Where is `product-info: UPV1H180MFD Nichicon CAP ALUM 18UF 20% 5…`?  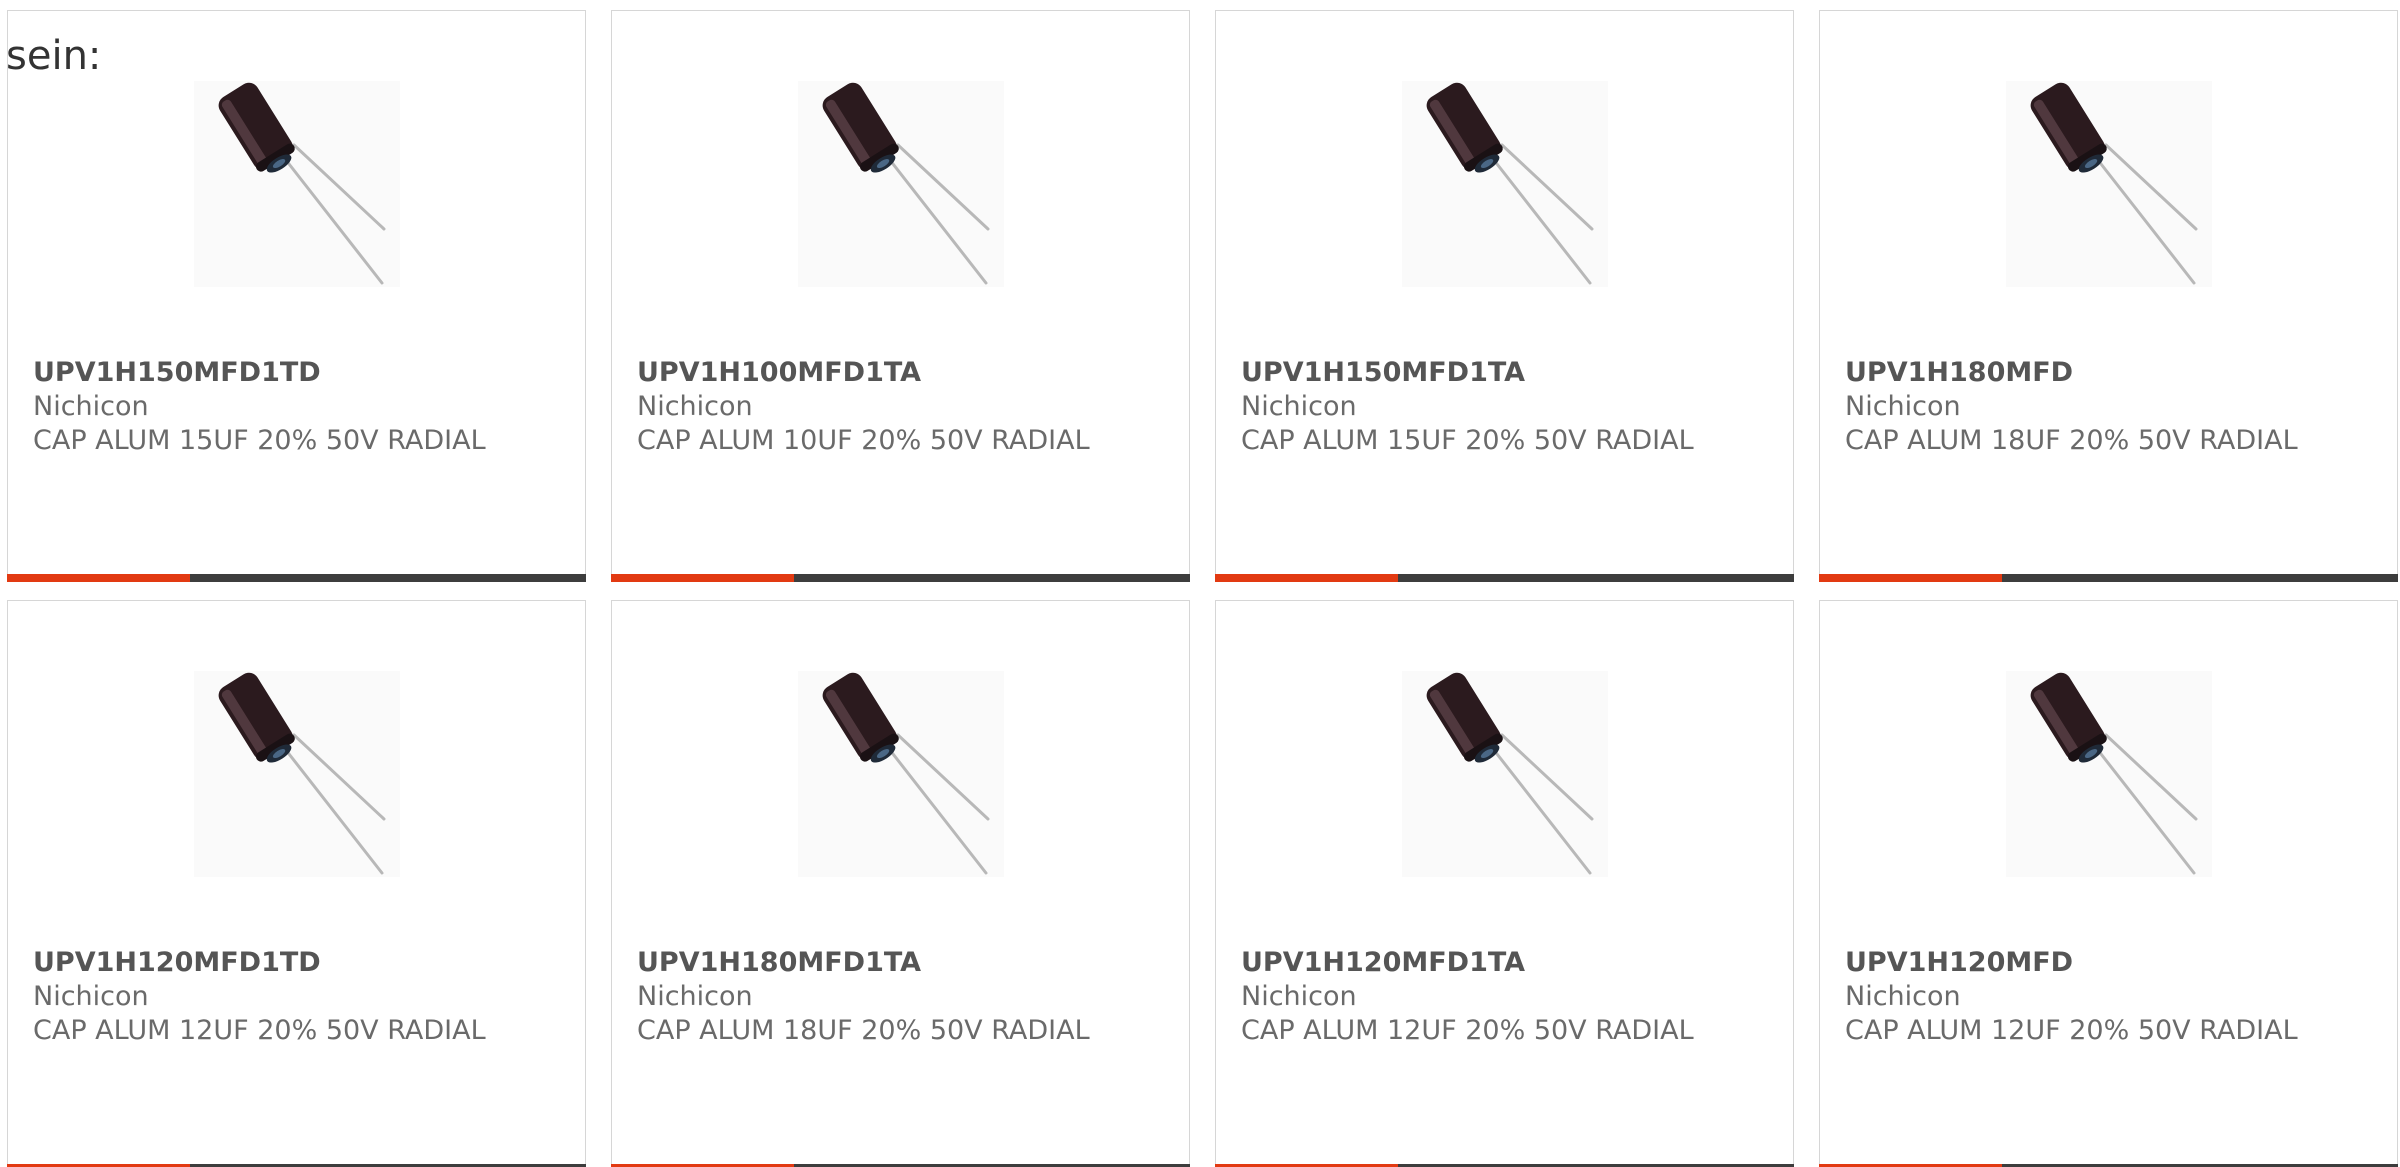
product-info: UPV1H180MFD Nichicon CAP ALUM 18UF 20% 5… is located at coordinates (2111, 407).